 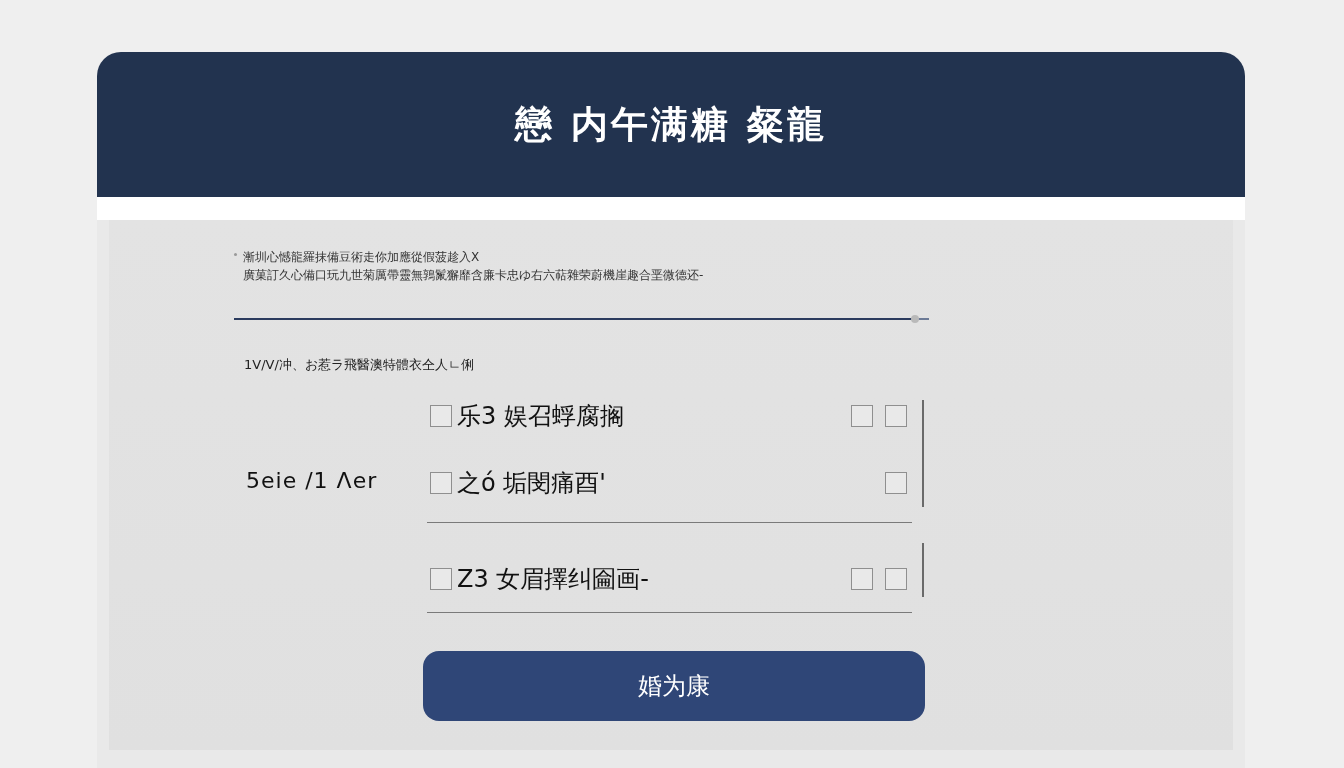 I want to click on section-label: 1V/V/冲、お惹ラ飛醫澳特體衣仝人ㄴ俐, so click(x=359, y=365).